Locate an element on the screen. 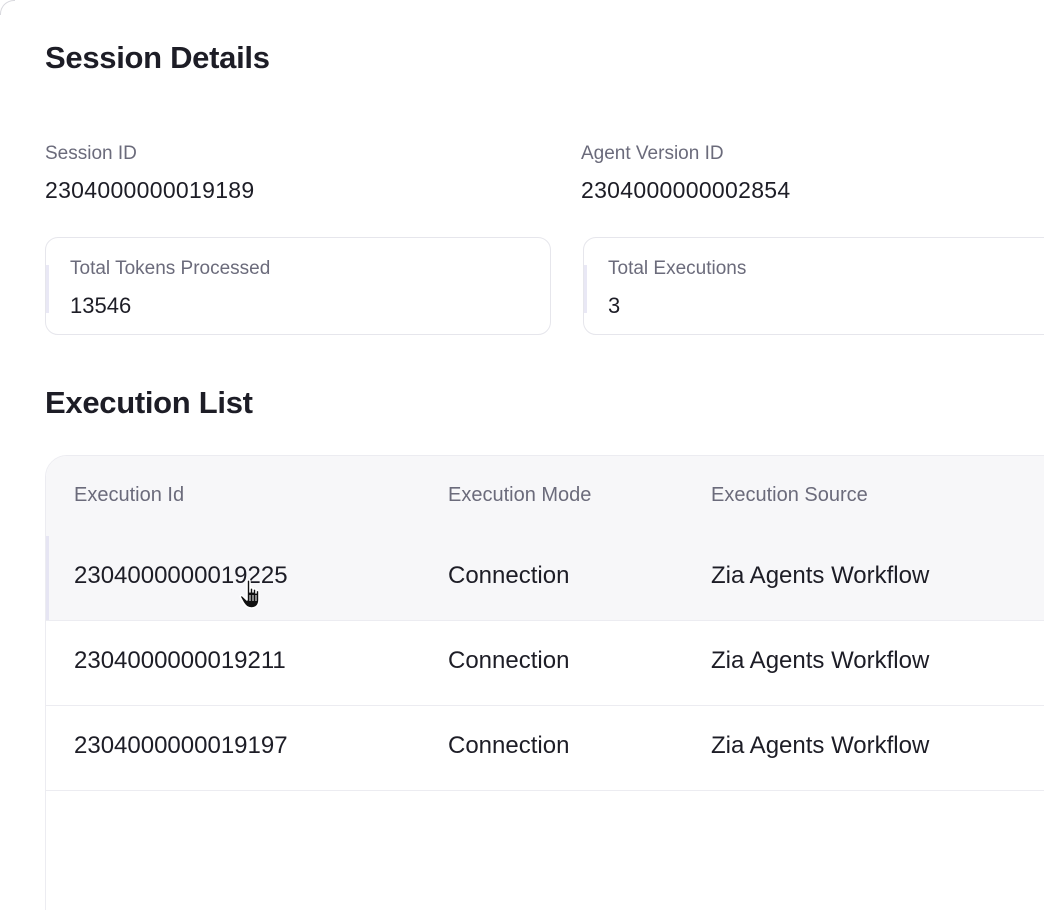 This screenshot has width=1044, height=910. row-accent is located at coordinates (47, 578).